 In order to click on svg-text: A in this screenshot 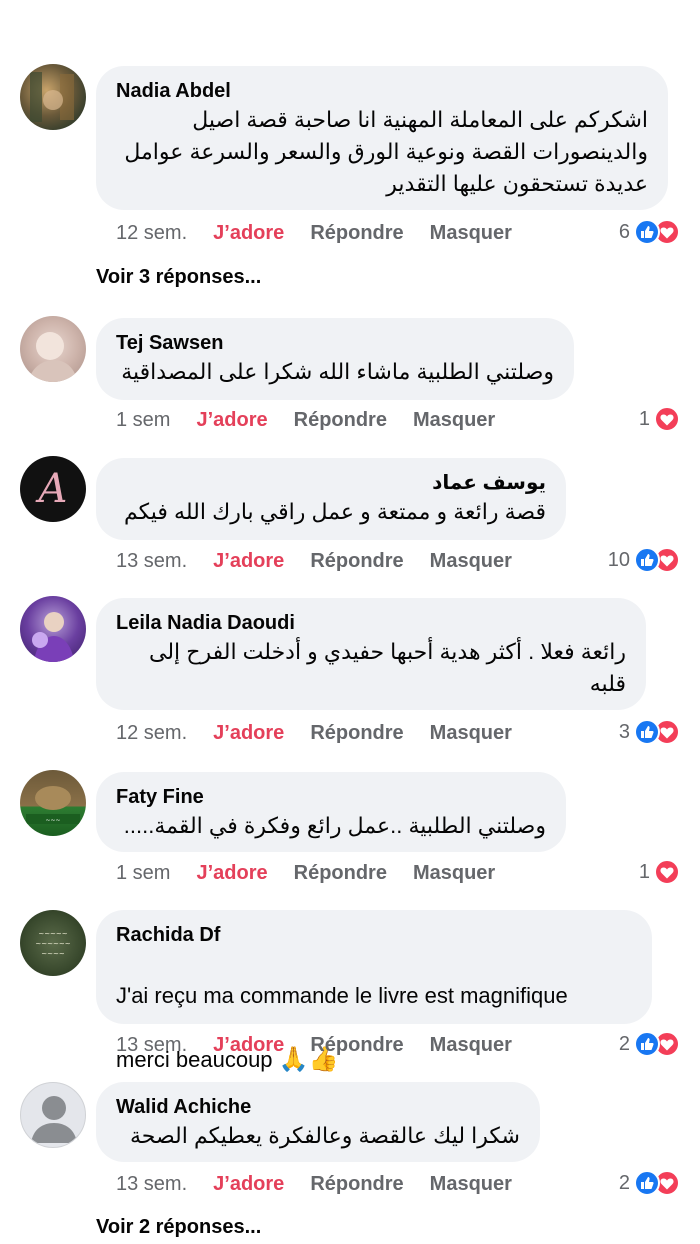, I will do `click(51, 489)`.